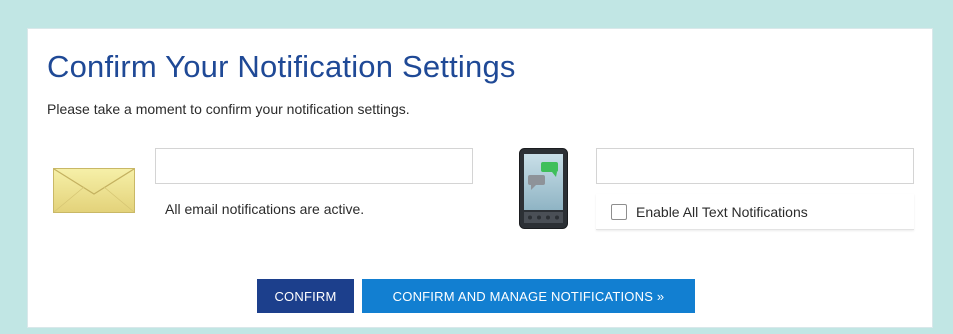 The image size is (953, 334). What do you see at coordinates (755, 166) in the screenshot?
I see `phone-number-input` at bounding box center [755, 166].